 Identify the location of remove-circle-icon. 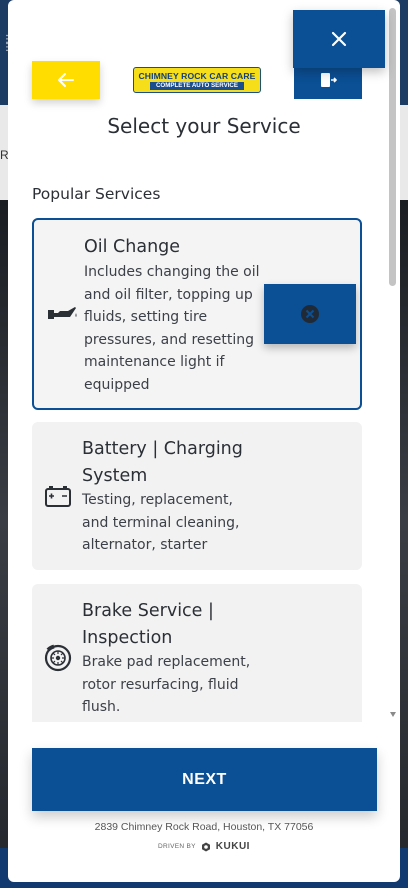
(310, 314).